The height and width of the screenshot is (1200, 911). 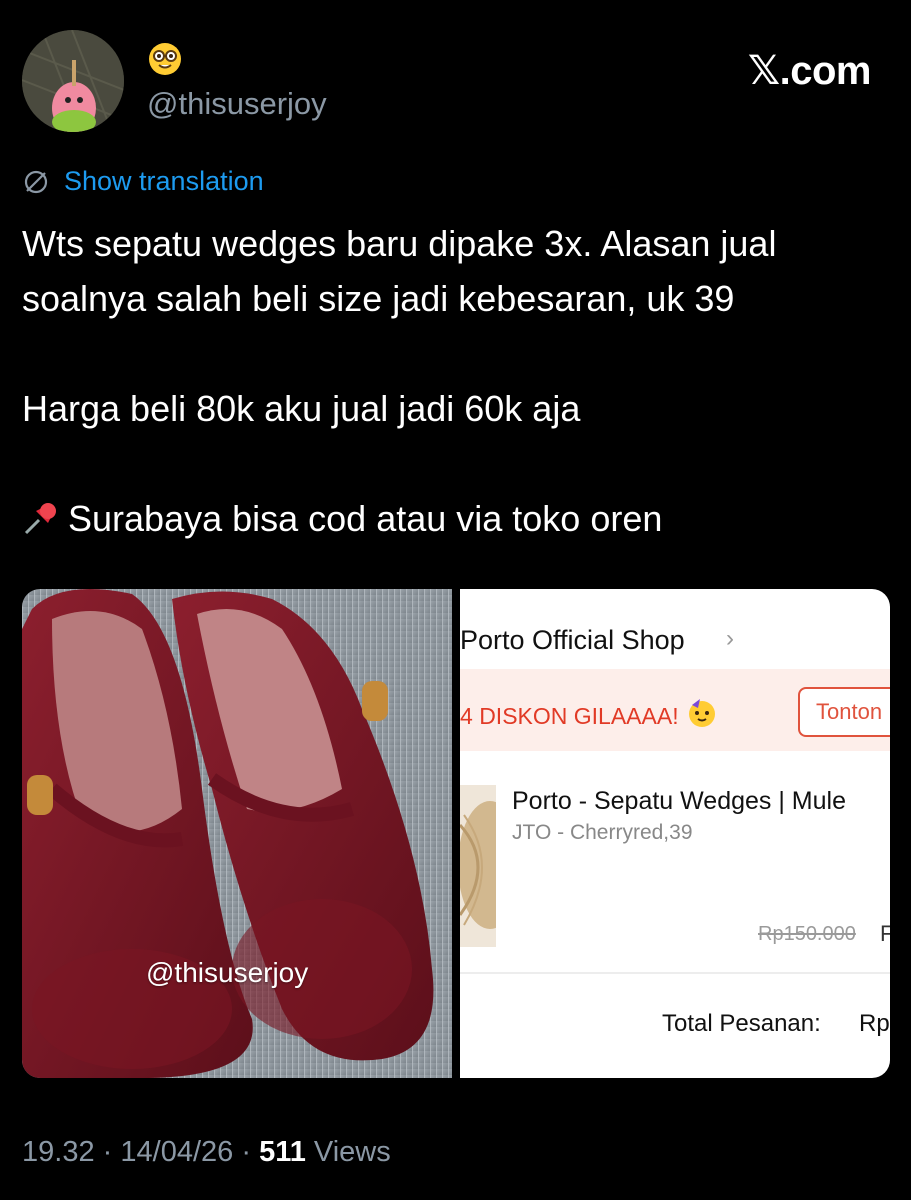 I want to click on user-handle: @thisuserjoy, so click(x=237, y=104).